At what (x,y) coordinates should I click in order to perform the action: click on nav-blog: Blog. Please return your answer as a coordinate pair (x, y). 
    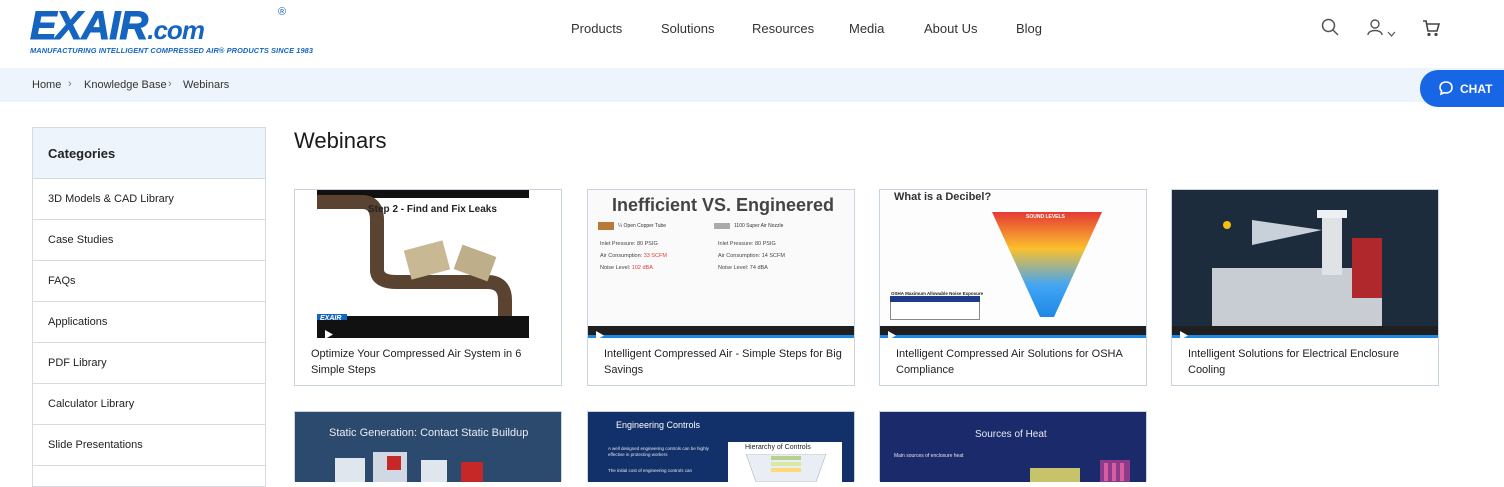
    Looking at the image, I should click on (1029, 28).